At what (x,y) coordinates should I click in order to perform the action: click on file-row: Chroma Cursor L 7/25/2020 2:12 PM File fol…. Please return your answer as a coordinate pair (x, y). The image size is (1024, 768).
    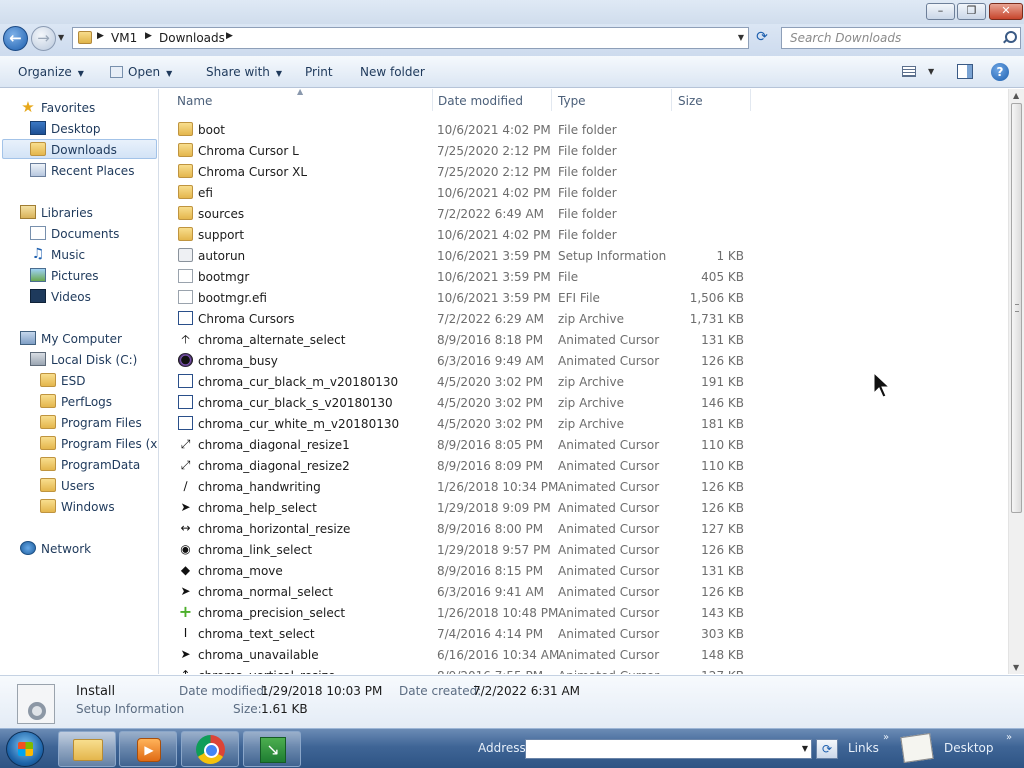
    Looking at the image, I should click on (463, 150).